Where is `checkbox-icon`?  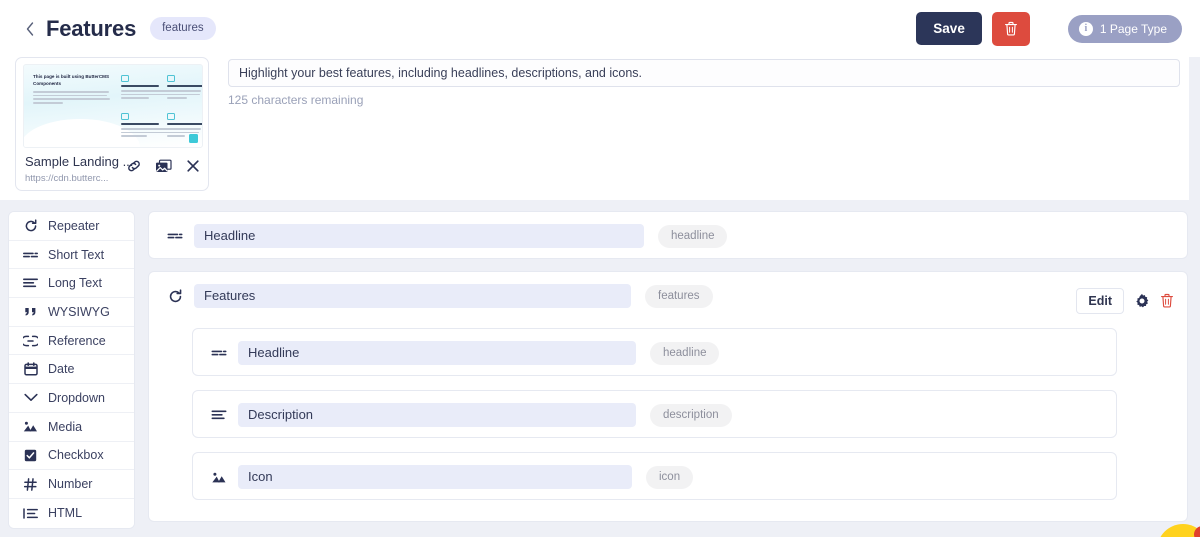 checkbox-icon is located at coordinates (30, 455).